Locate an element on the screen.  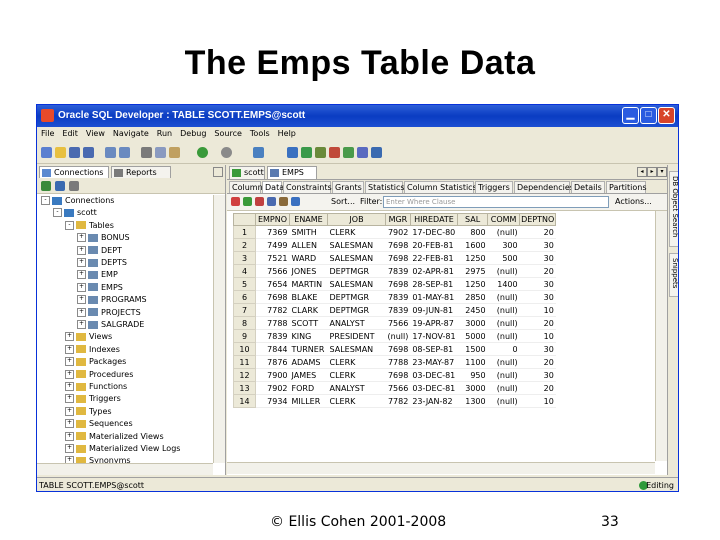
tab-data: Data is located at coordinates (273, 187).